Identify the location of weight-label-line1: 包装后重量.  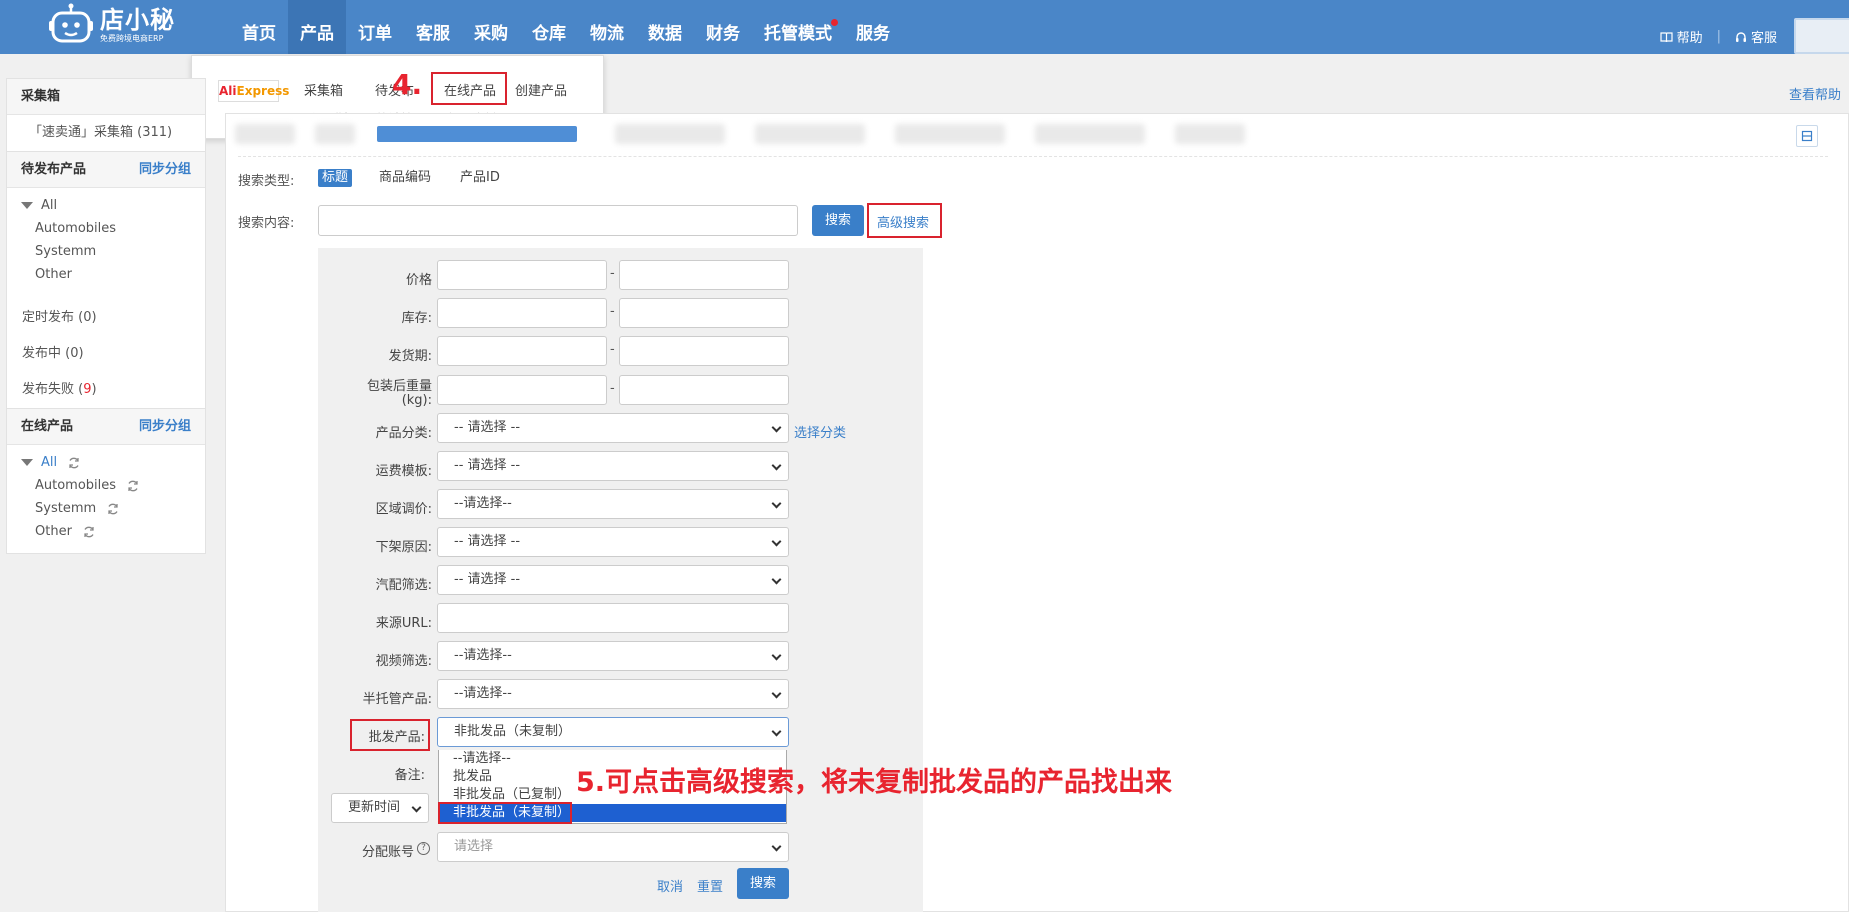
(399, 386).